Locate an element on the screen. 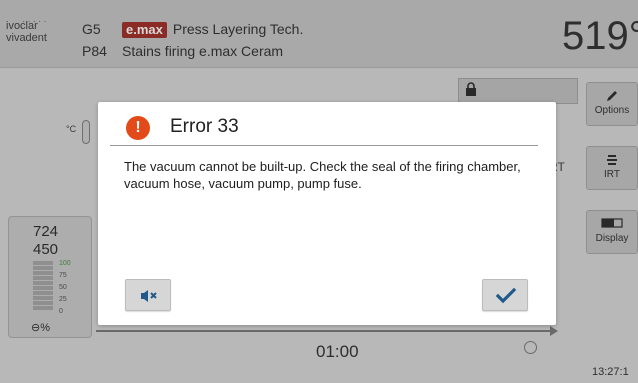 Image resolution: width=638 pixels, height=383 pixels. speaker-mute-icon is located at coordinates (149, 296).